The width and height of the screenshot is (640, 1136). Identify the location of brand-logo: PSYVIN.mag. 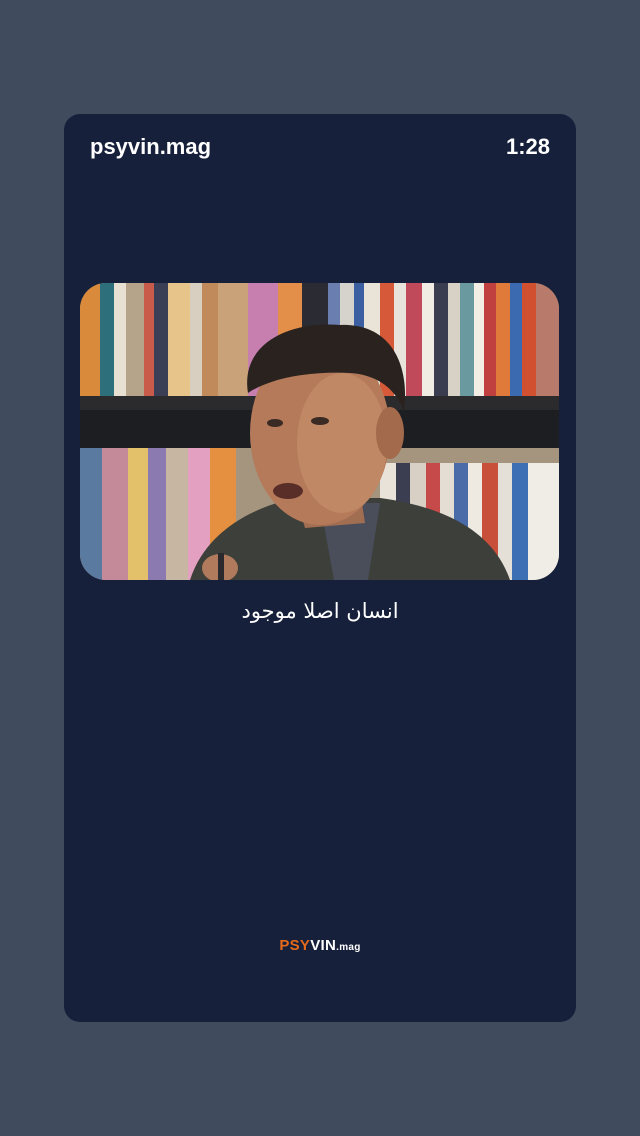
(320, 945).